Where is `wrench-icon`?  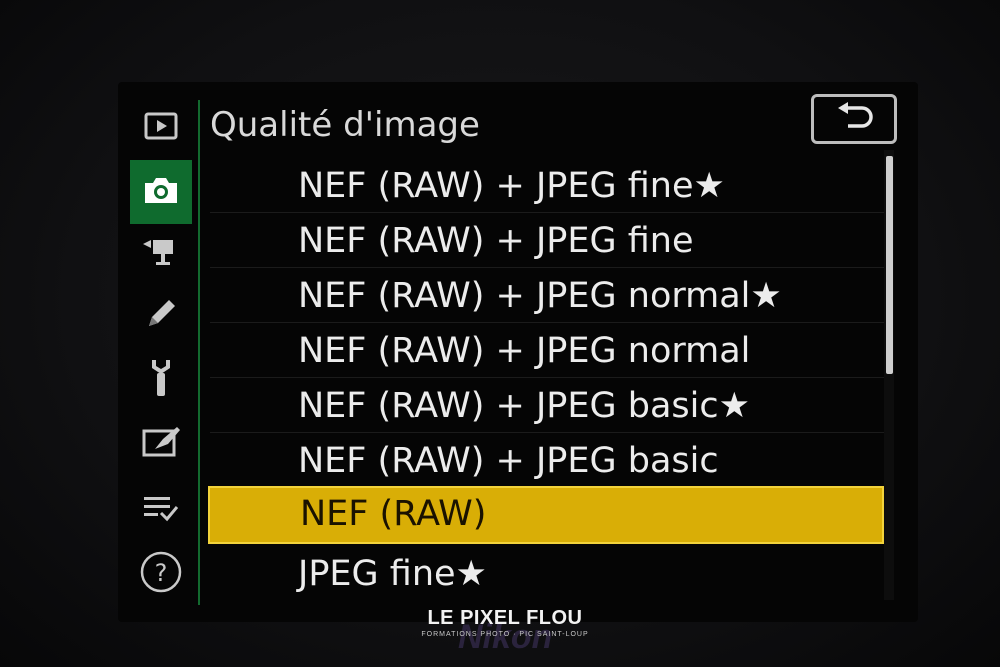 wrench-icon is located at coordinates (161, 380).